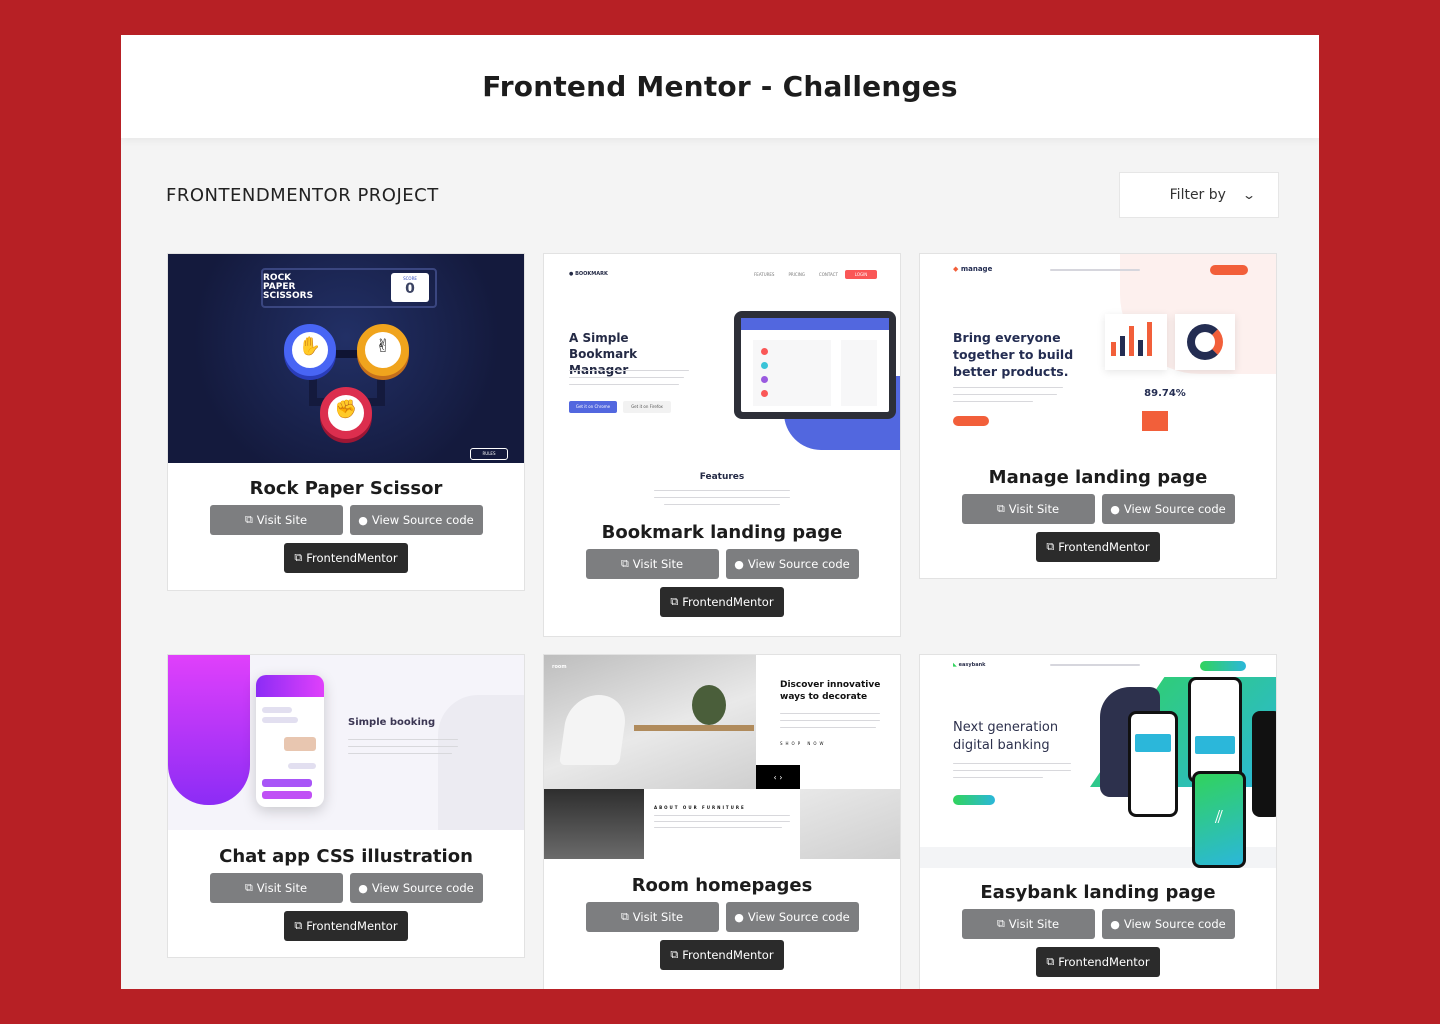  I want to click on thumb-firefox-button: Get it on Firefox, so click(647, 407).